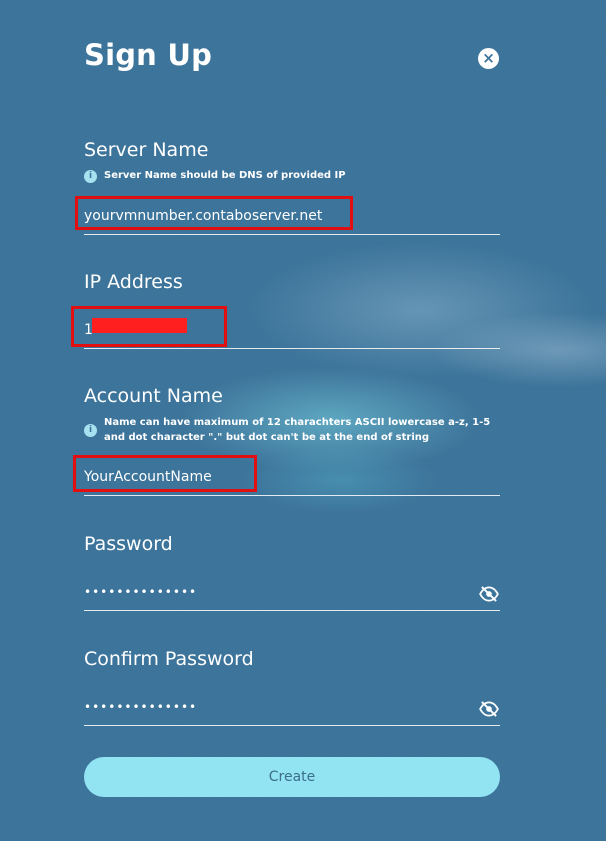 This screenshot has width=606, height=841. I want to click on highlight-box-ip-address, so click(149, 326).